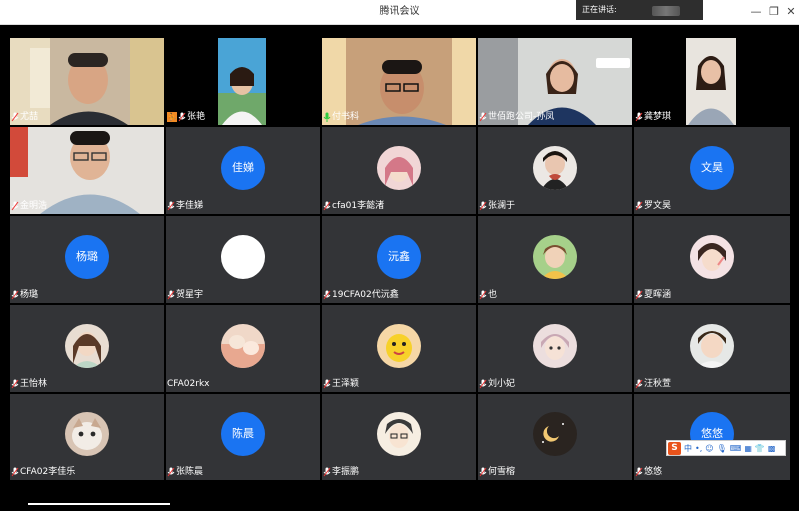 This screenshot has height=511, width=799. Describe the element at coordinates (658, 206) in the screenshot. I see `participant-name: 罗文昊` at that location.